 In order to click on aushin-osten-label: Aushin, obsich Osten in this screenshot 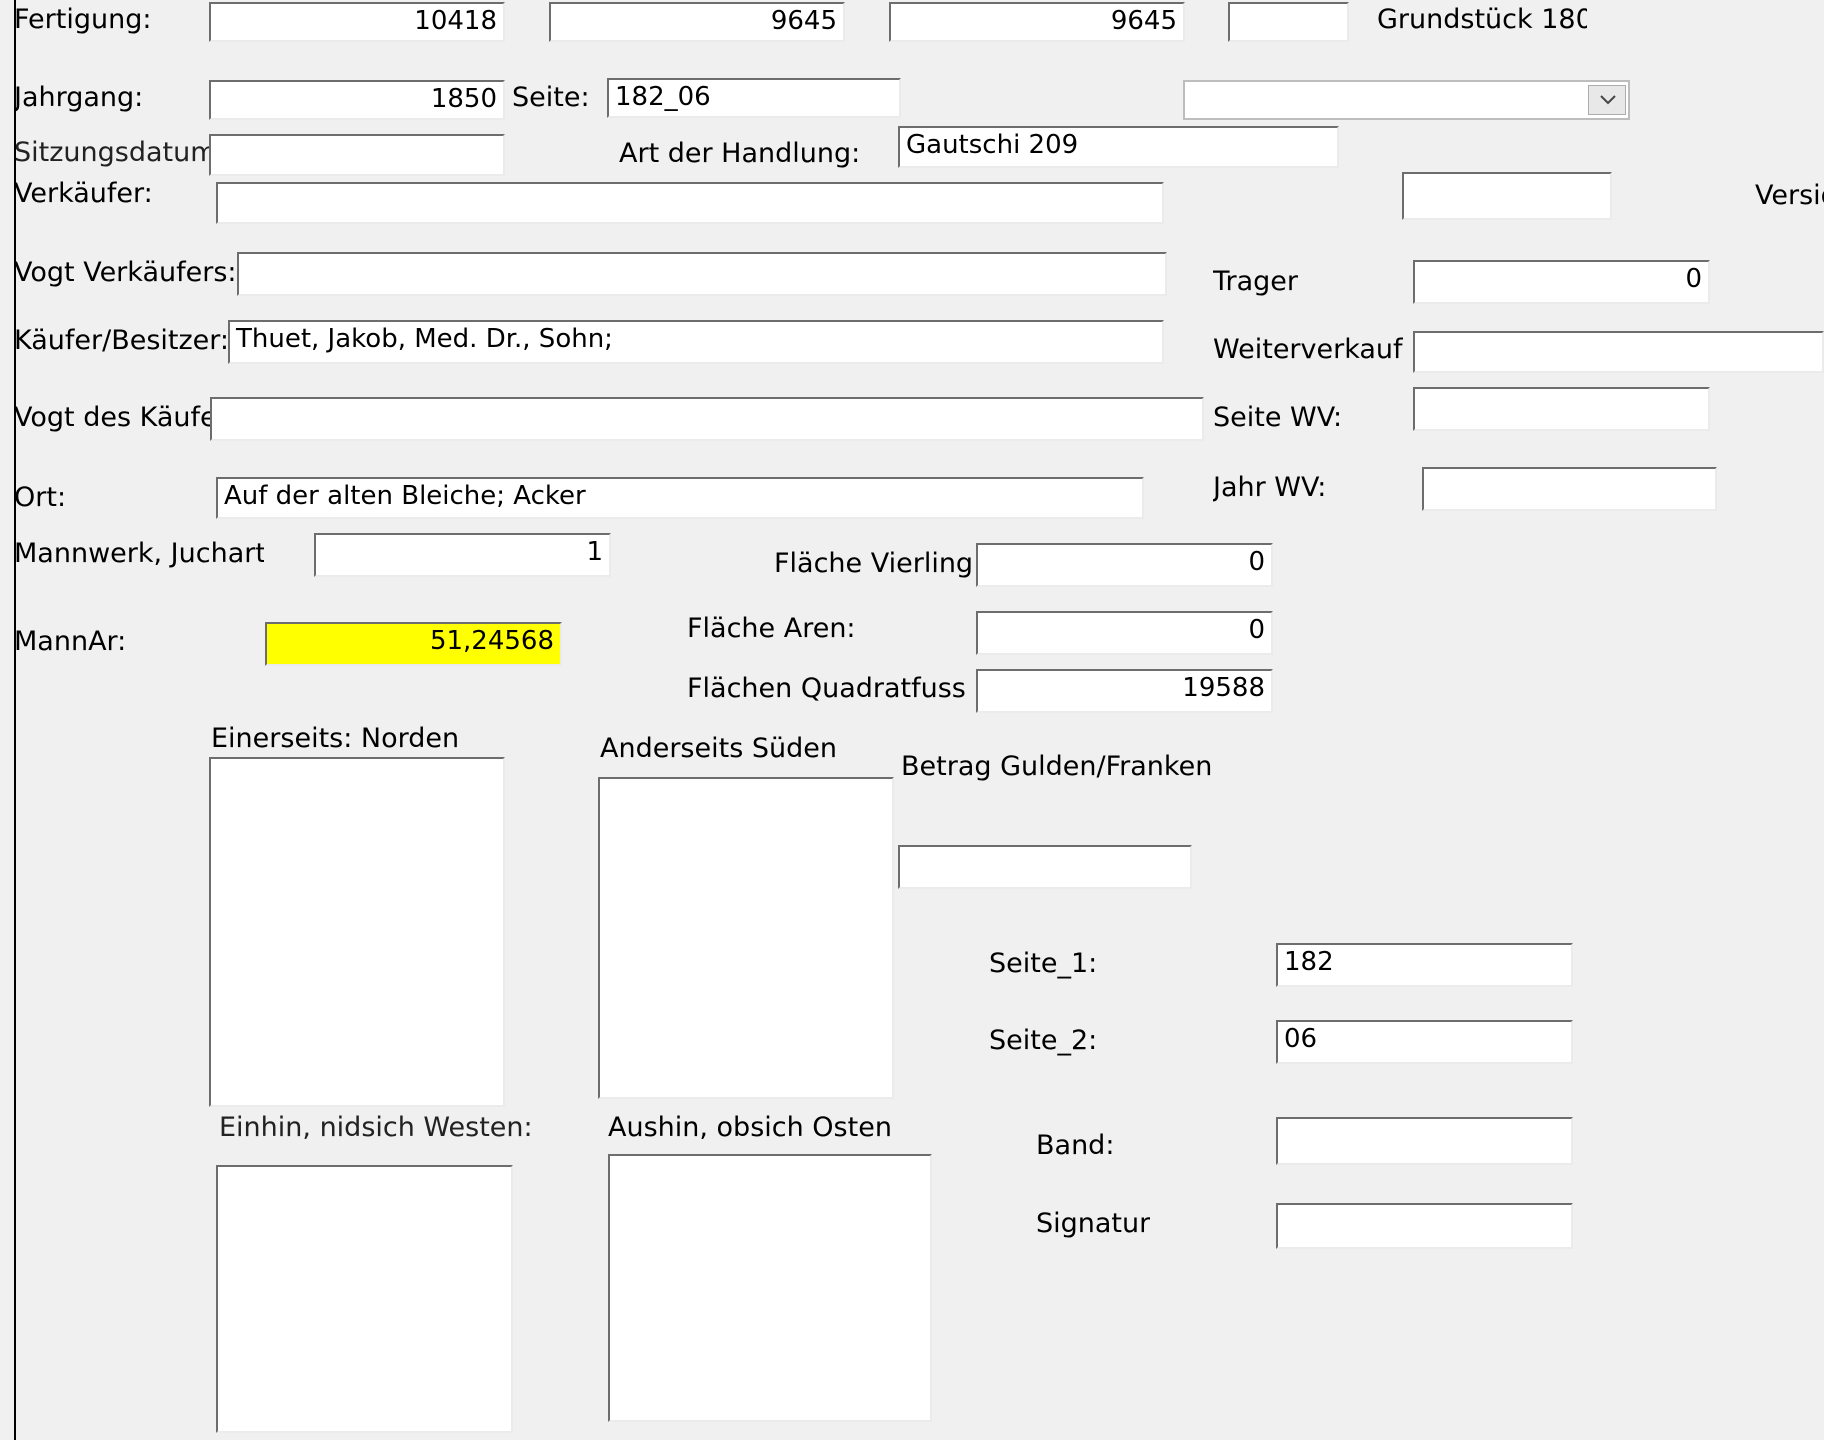, I will do `click(750, 1127)`.